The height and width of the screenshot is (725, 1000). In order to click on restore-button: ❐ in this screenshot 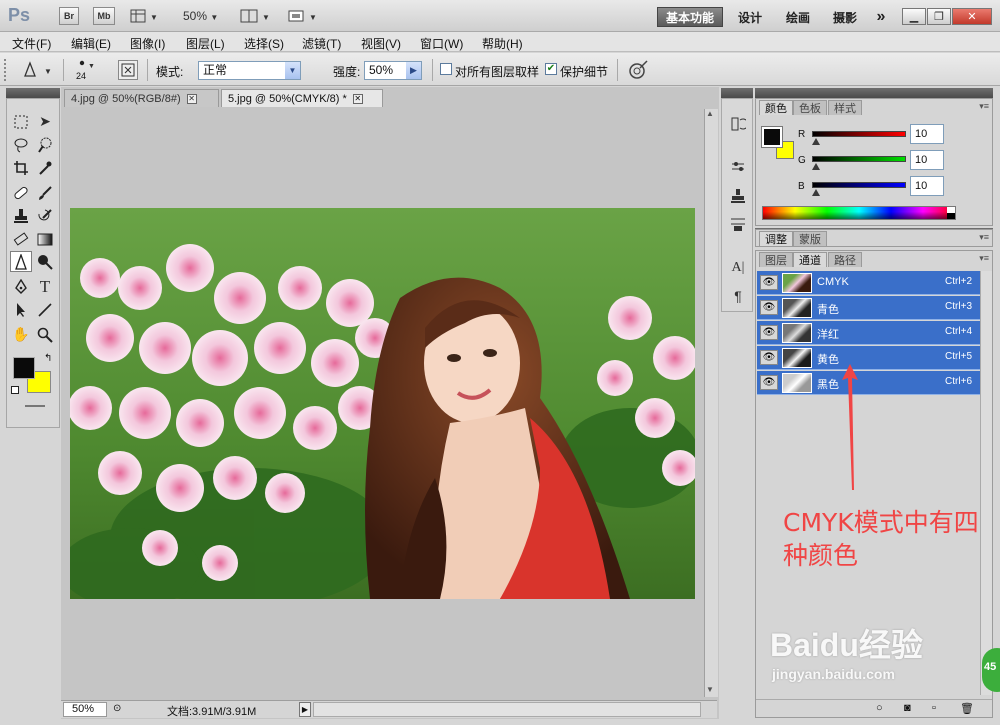, I will do `click(939, 16)`.